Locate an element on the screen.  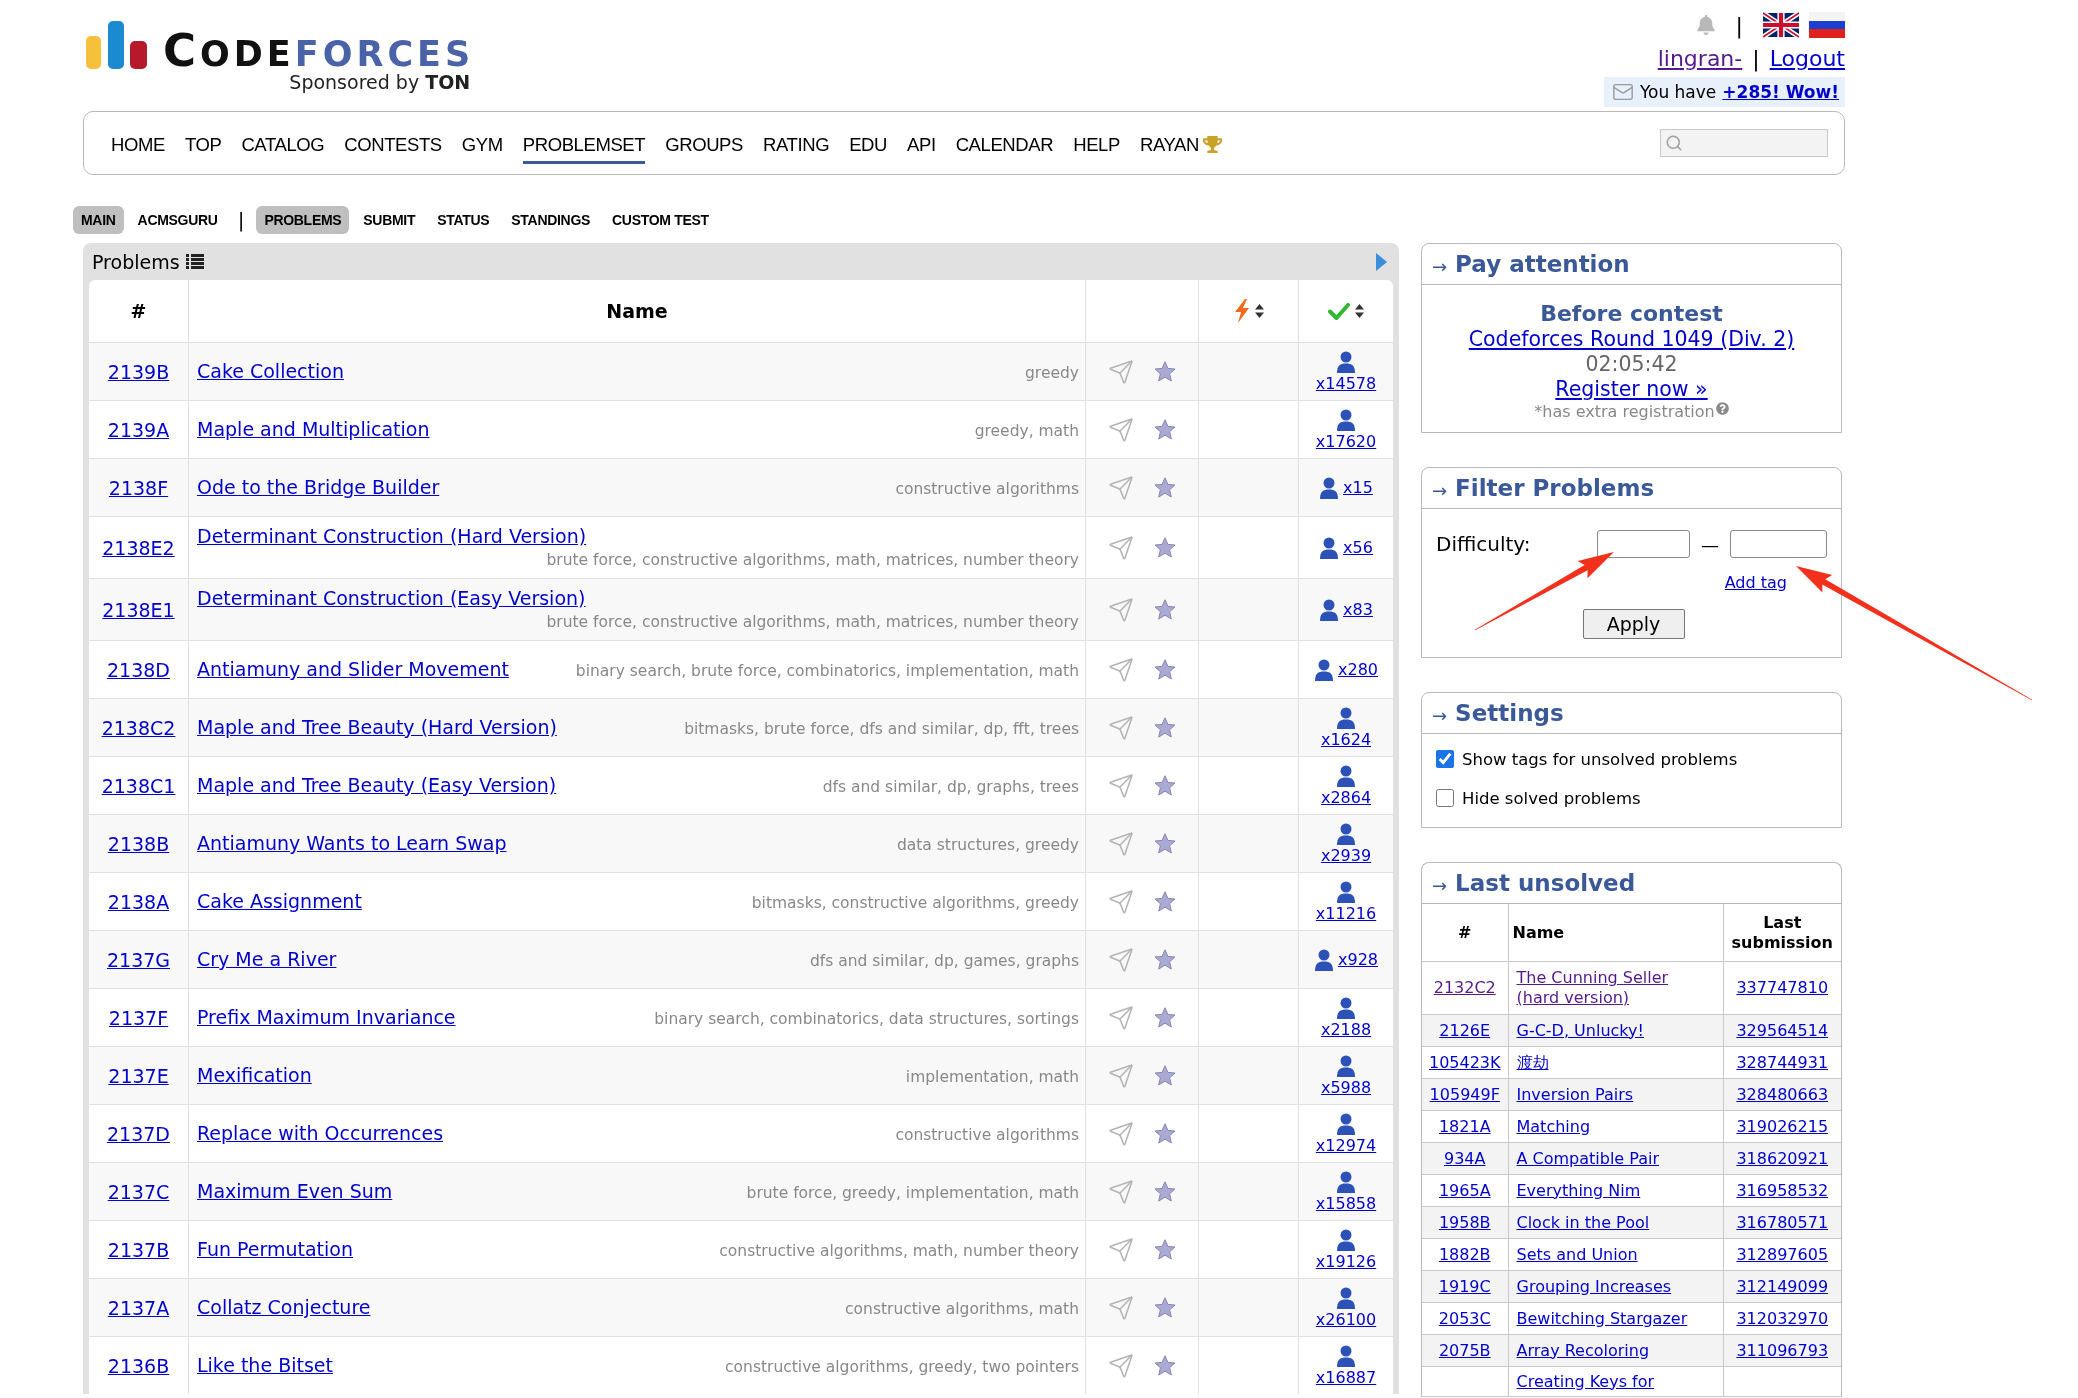
problem-name-link: Antiamuny and Slider Movement is located at coordinates (353, 669).